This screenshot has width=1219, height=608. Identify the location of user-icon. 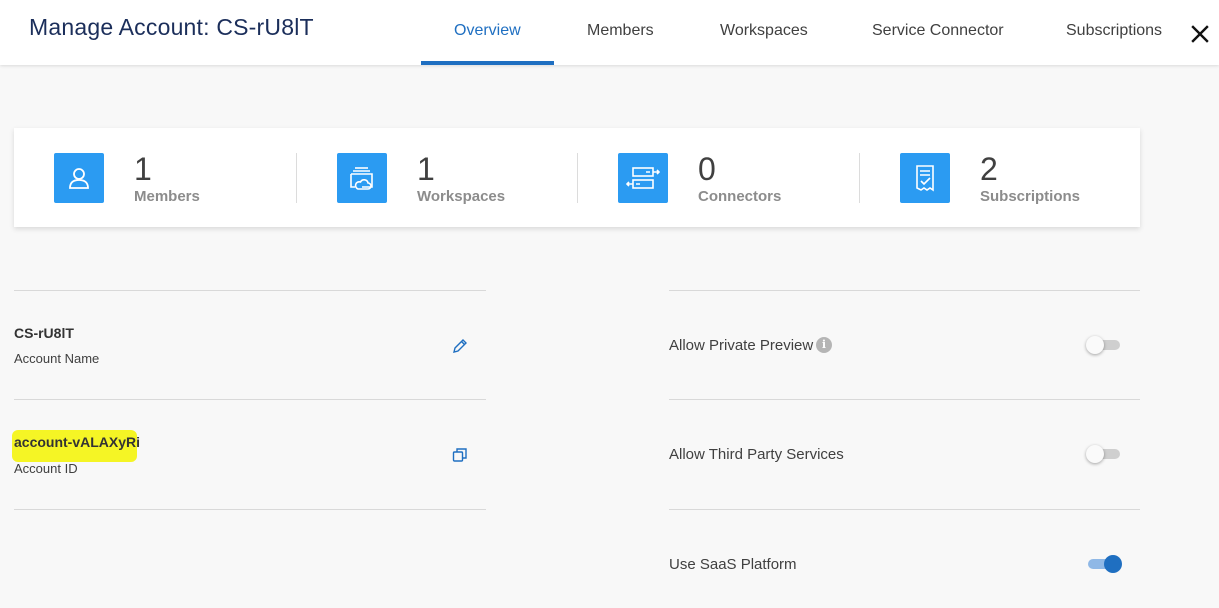
(79, 178).